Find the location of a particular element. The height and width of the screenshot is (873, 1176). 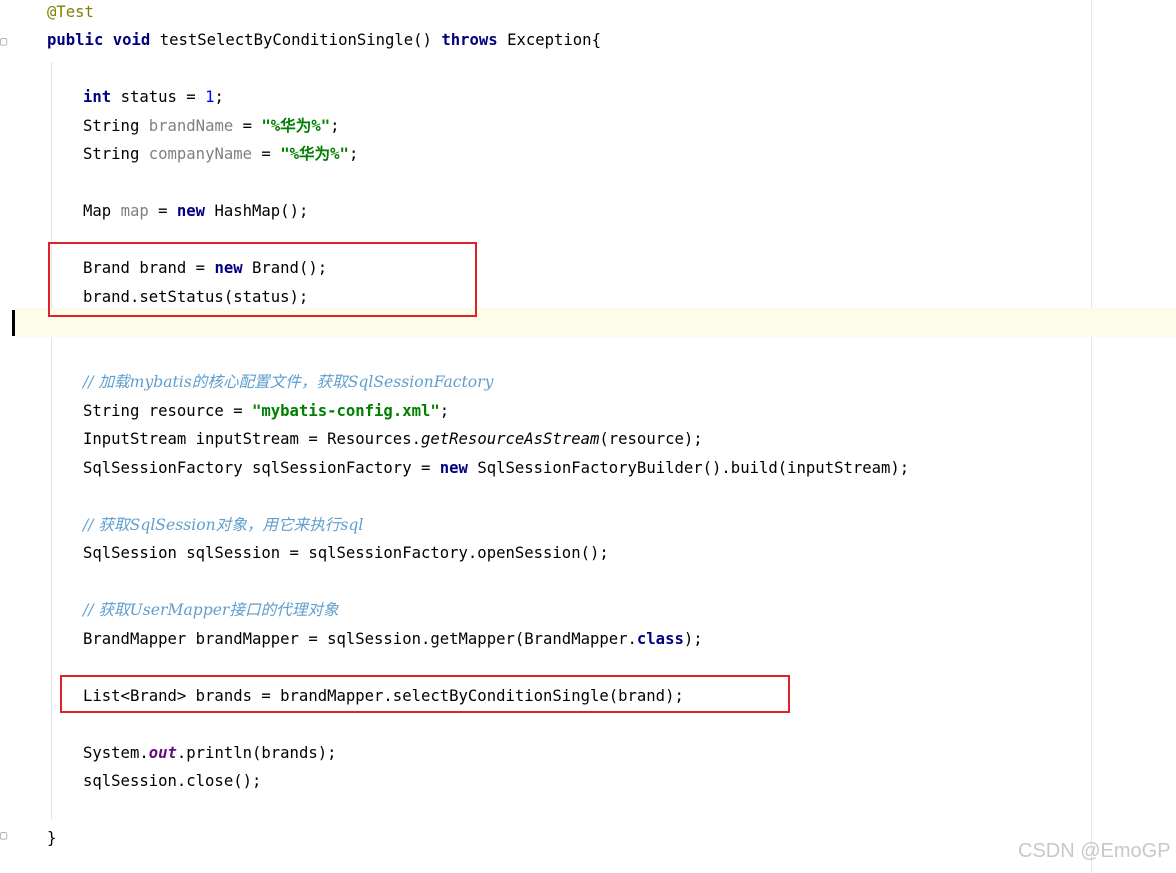

type-token: Map is located at coordinates (97, 211).